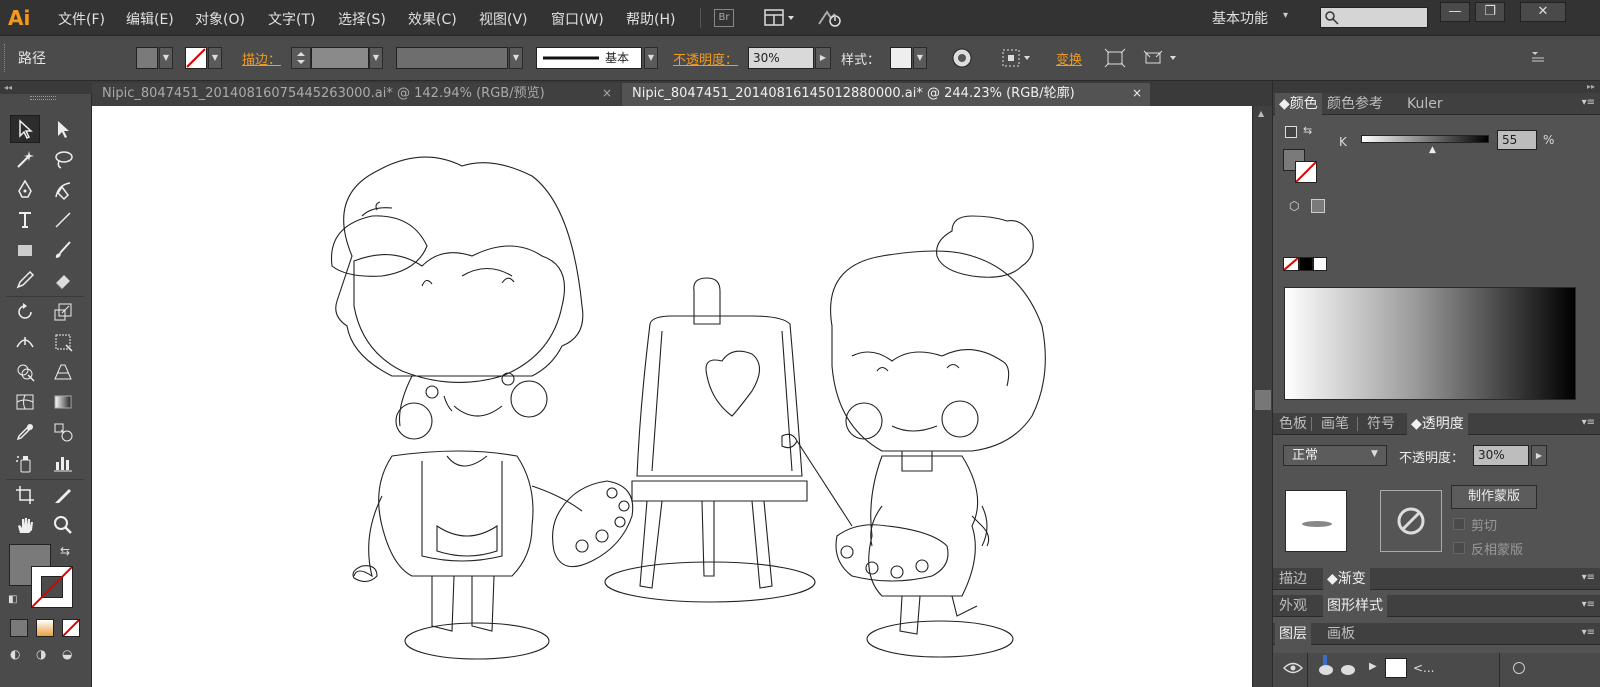  I want to click on menu-object: 对象(O), so click(220, 19).